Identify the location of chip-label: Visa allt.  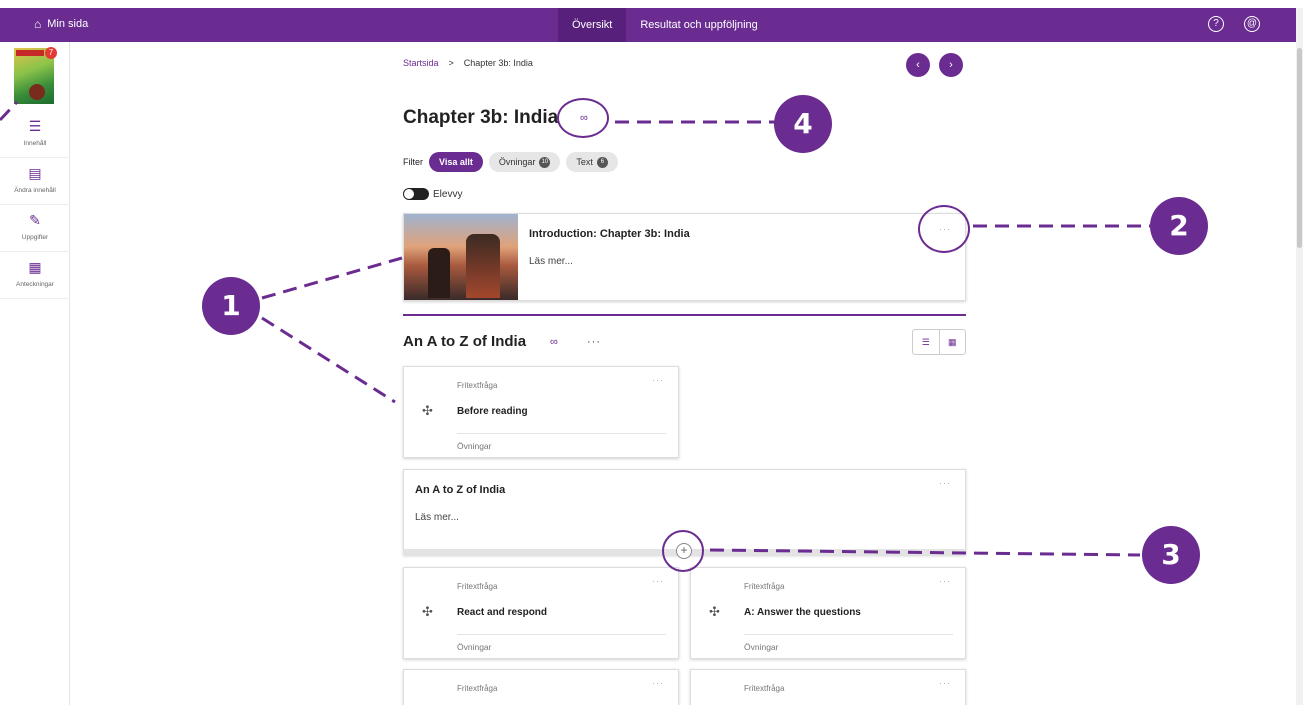
(456, 162).